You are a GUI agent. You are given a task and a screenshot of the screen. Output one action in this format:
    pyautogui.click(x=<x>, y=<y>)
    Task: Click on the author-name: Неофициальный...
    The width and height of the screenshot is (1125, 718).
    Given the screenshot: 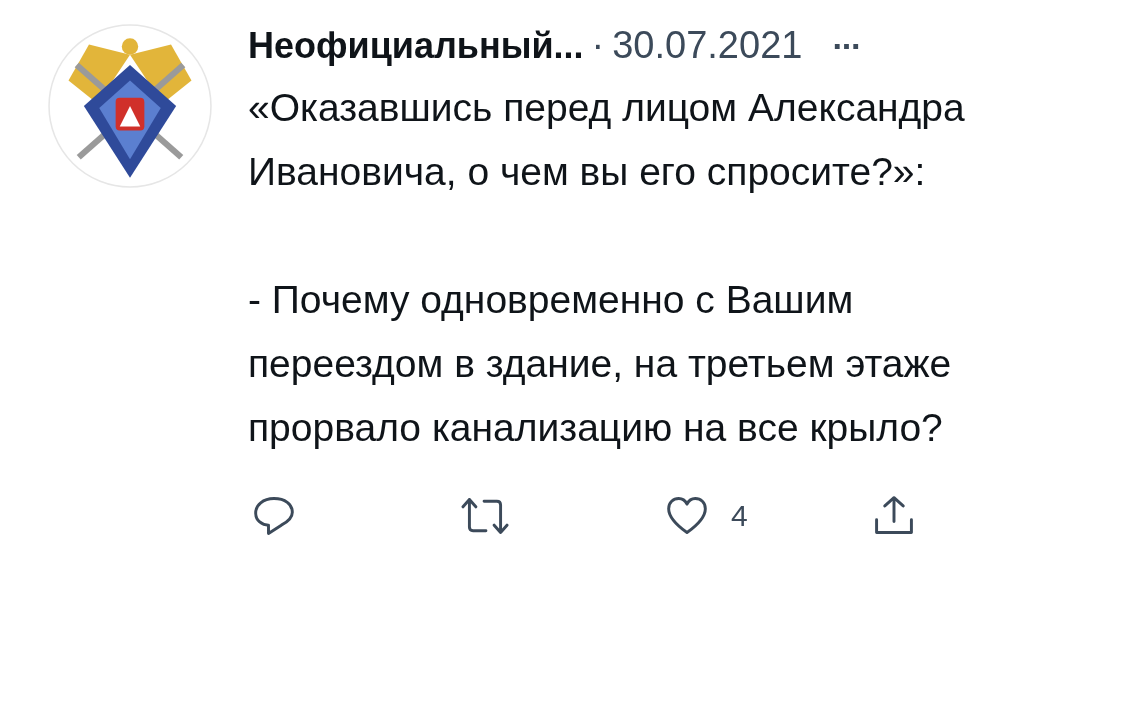 What is the action you would take?
    pyautogui.click(x=416, y=46)
    